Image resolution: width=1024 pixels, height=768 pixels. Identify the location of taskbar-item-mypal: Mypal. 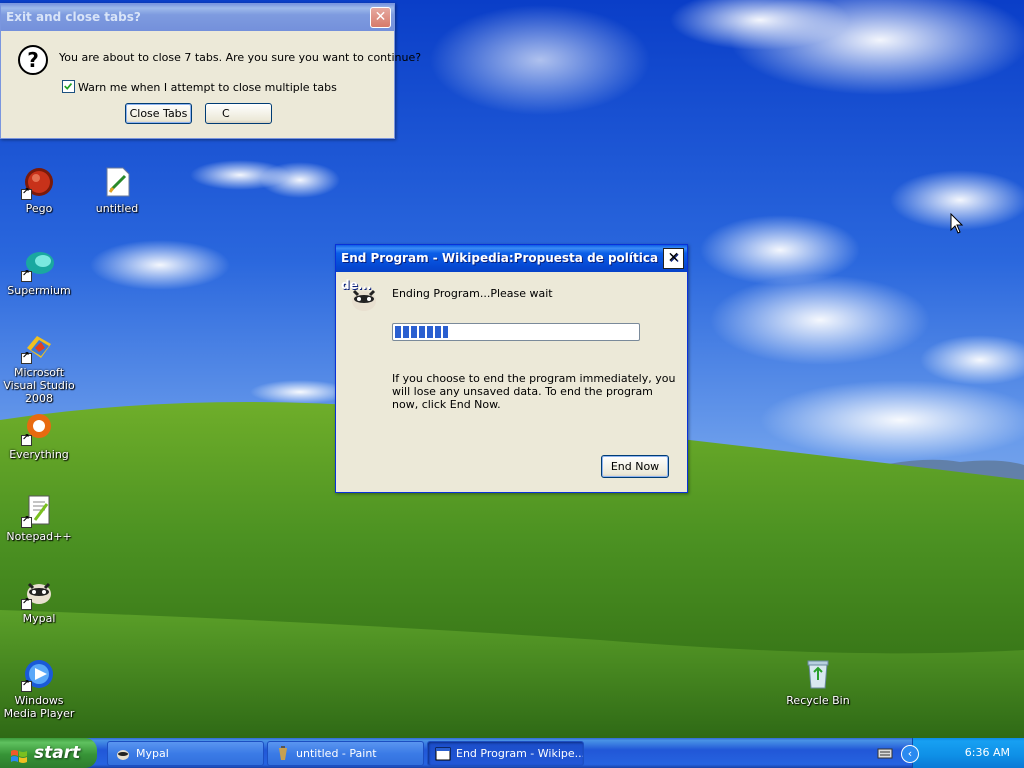
(185, 753).